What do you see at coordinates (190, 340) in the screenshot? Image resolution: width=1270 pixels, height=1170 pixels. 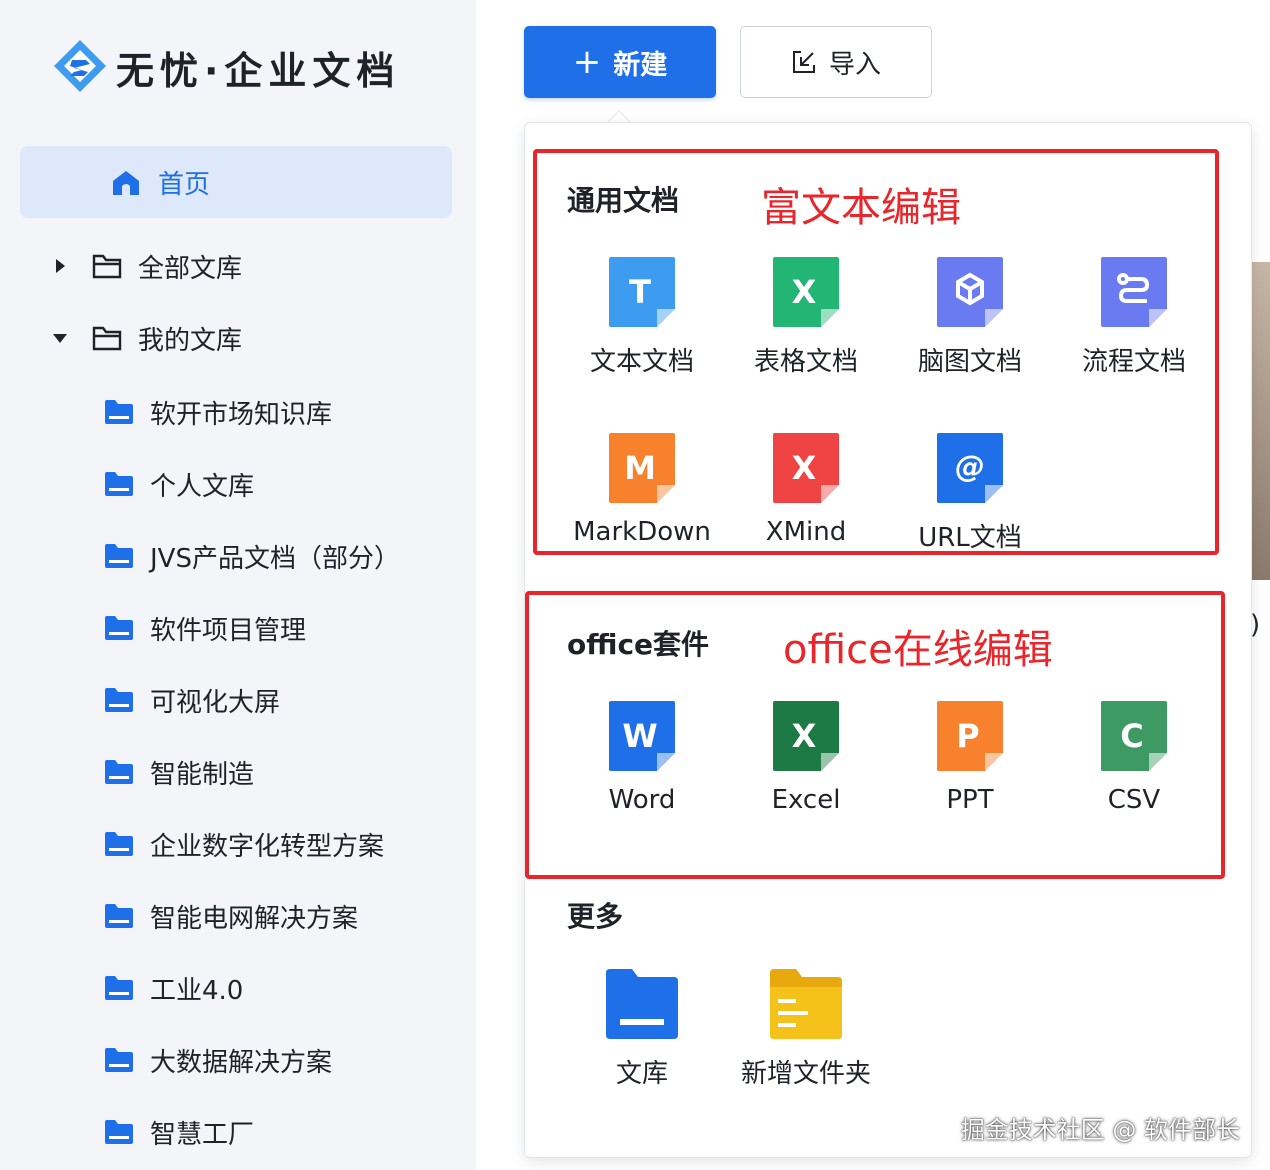 I see `sidebar-group-label: 我的文库` at bounding box center [190, 340].